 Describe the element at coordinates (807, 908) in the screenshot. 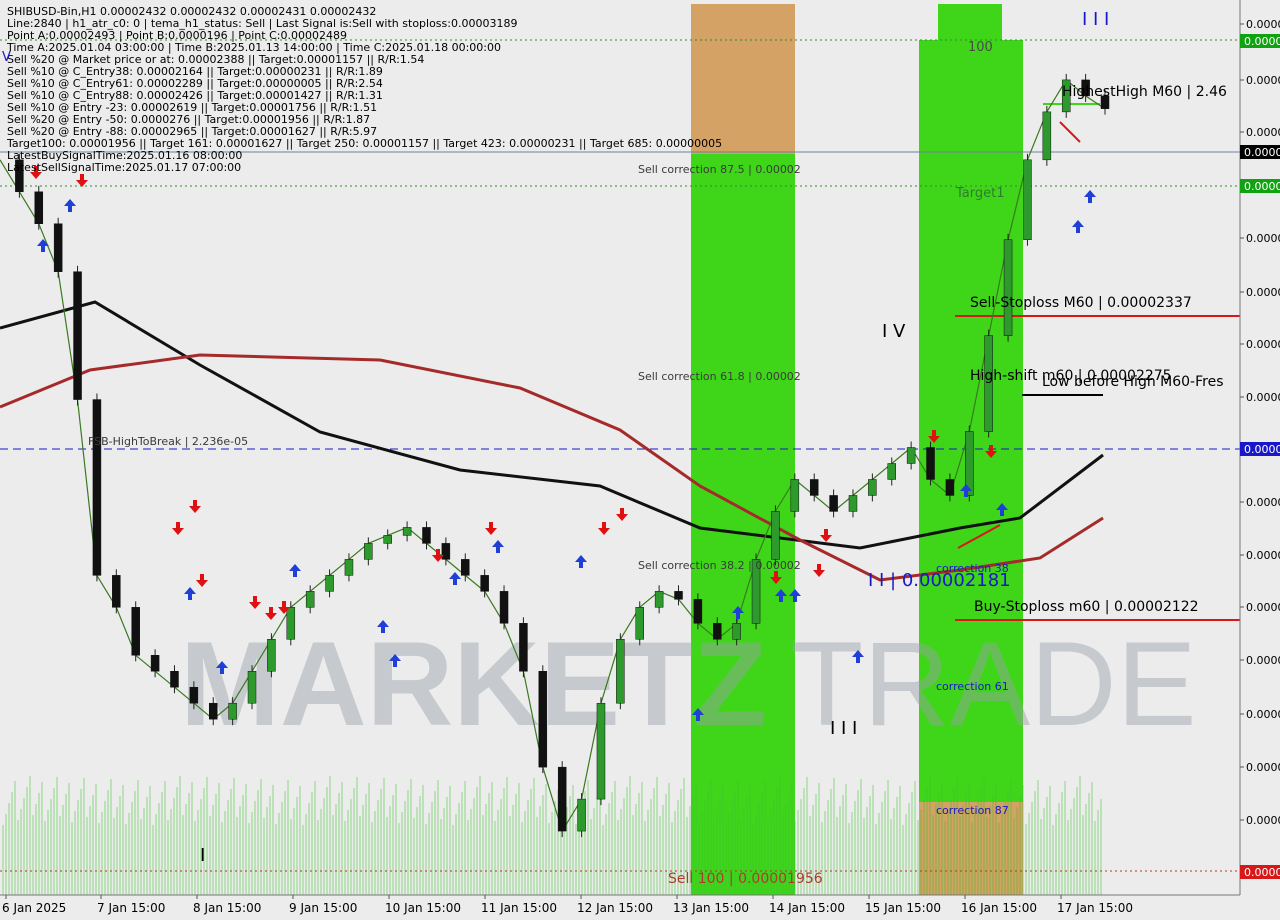

I see `time-tick-label: 14 Jan 15:00` at that location.